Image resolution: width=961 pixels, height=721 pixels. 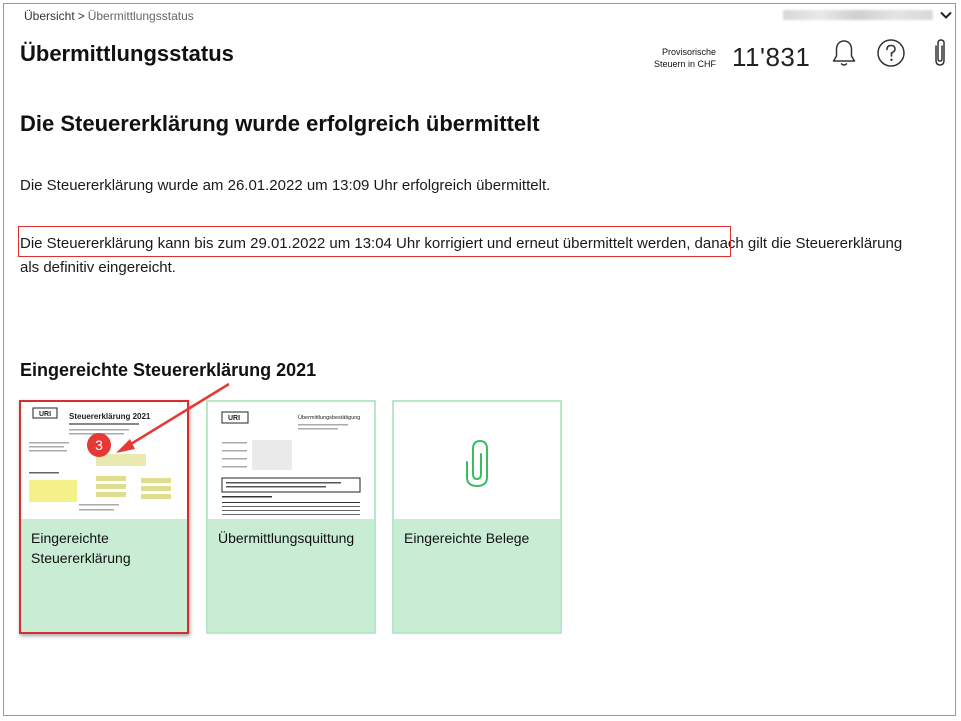 I want to click on breadcrumb-overview-link: Übersicht, so click(x=49, y=16).